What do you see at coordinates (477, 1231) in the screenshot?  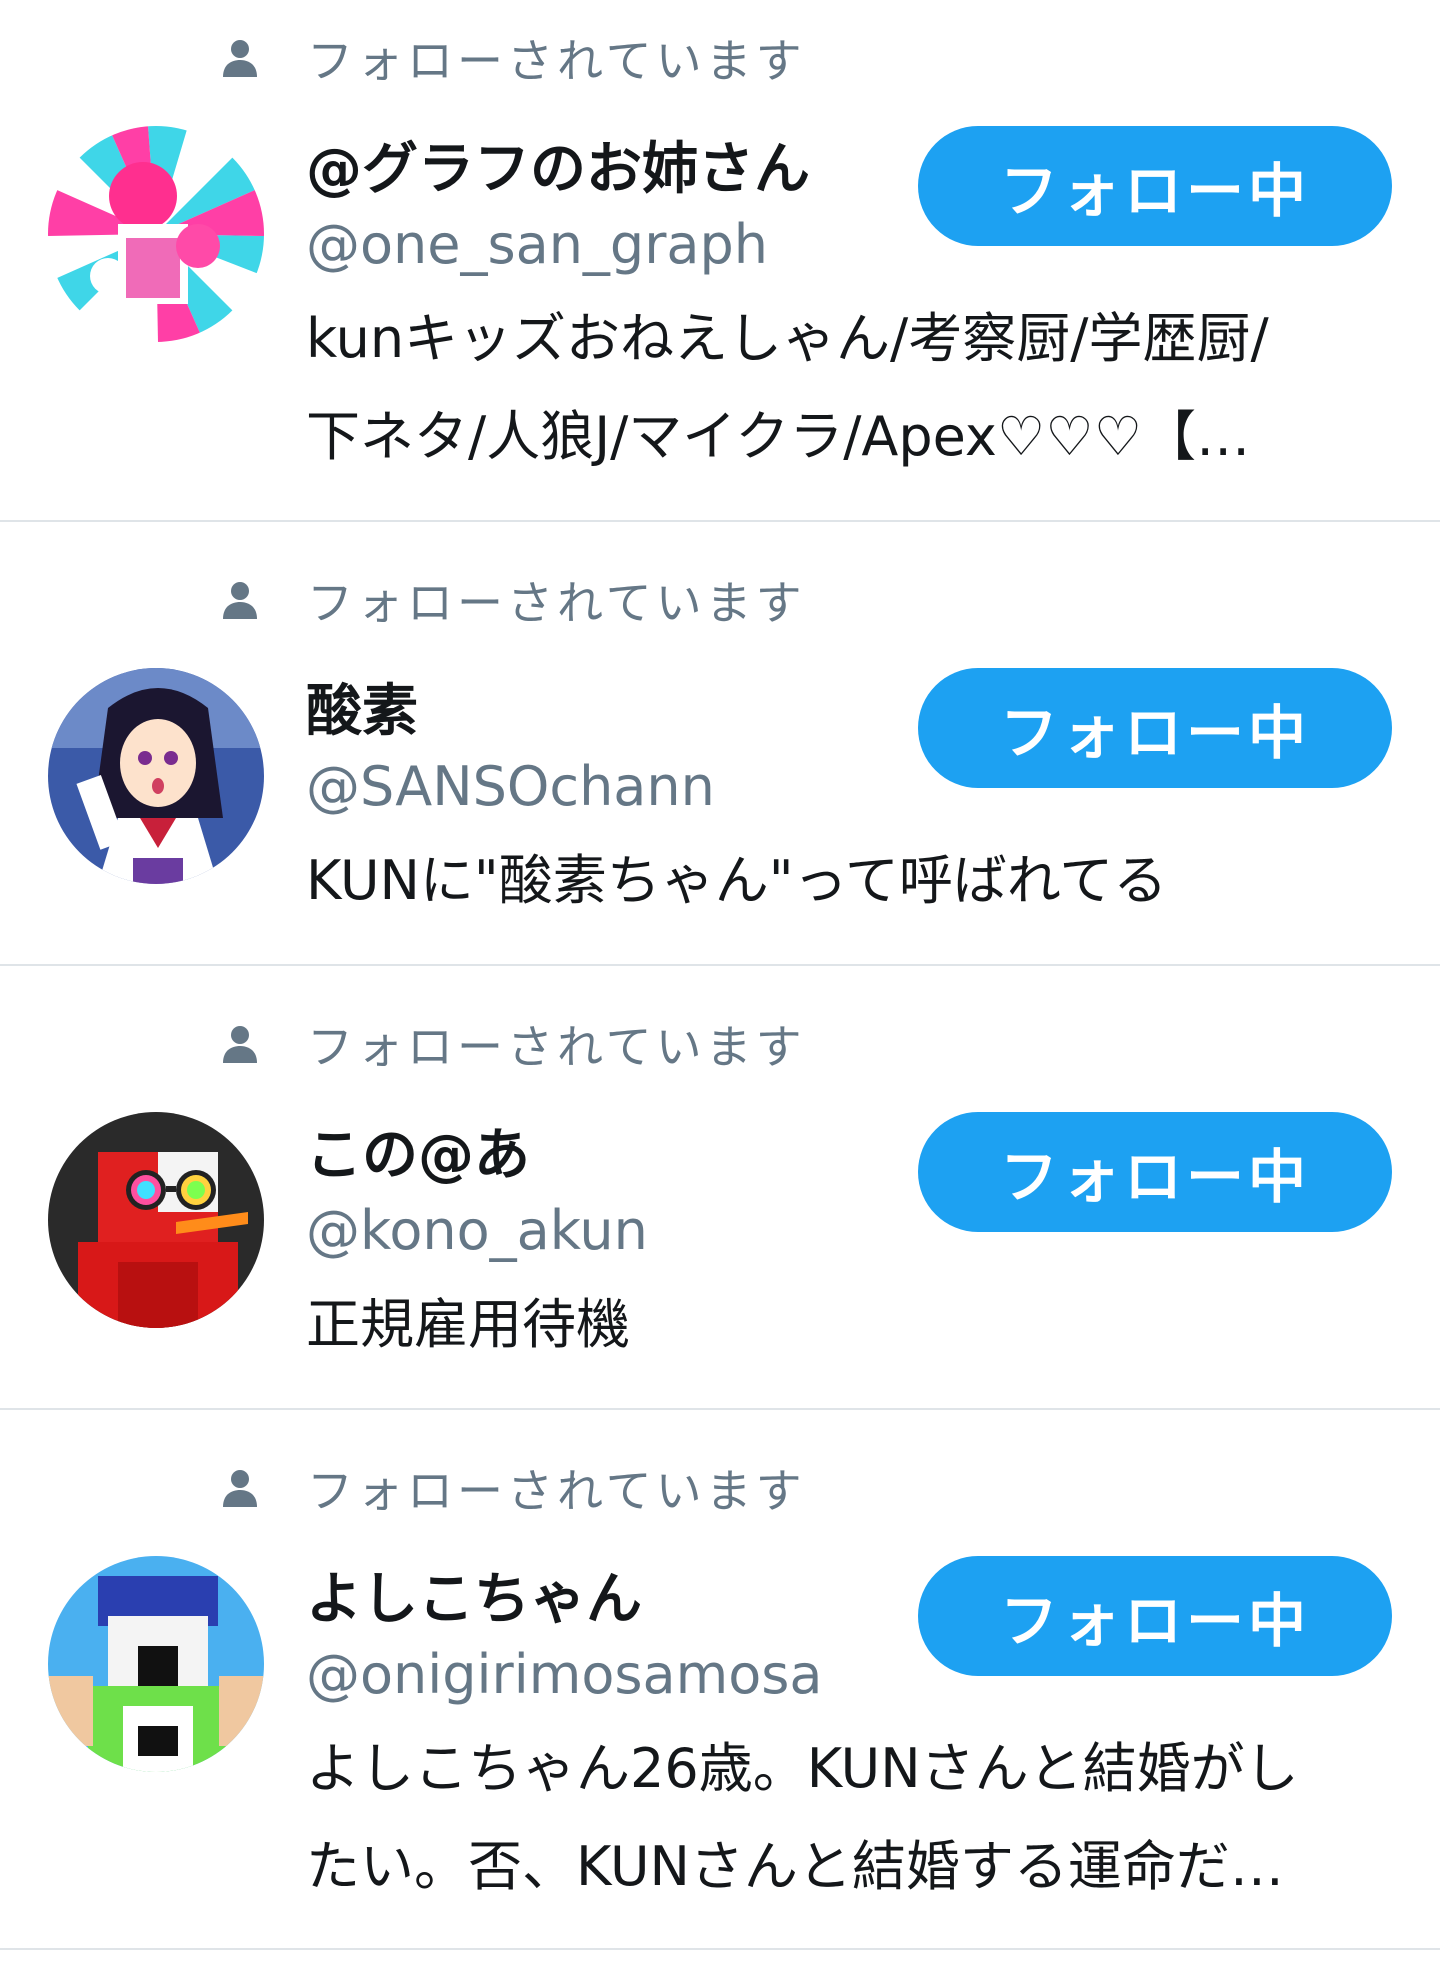 I see `user-handle: @kono_akun` at bounding box center [477, 1231].